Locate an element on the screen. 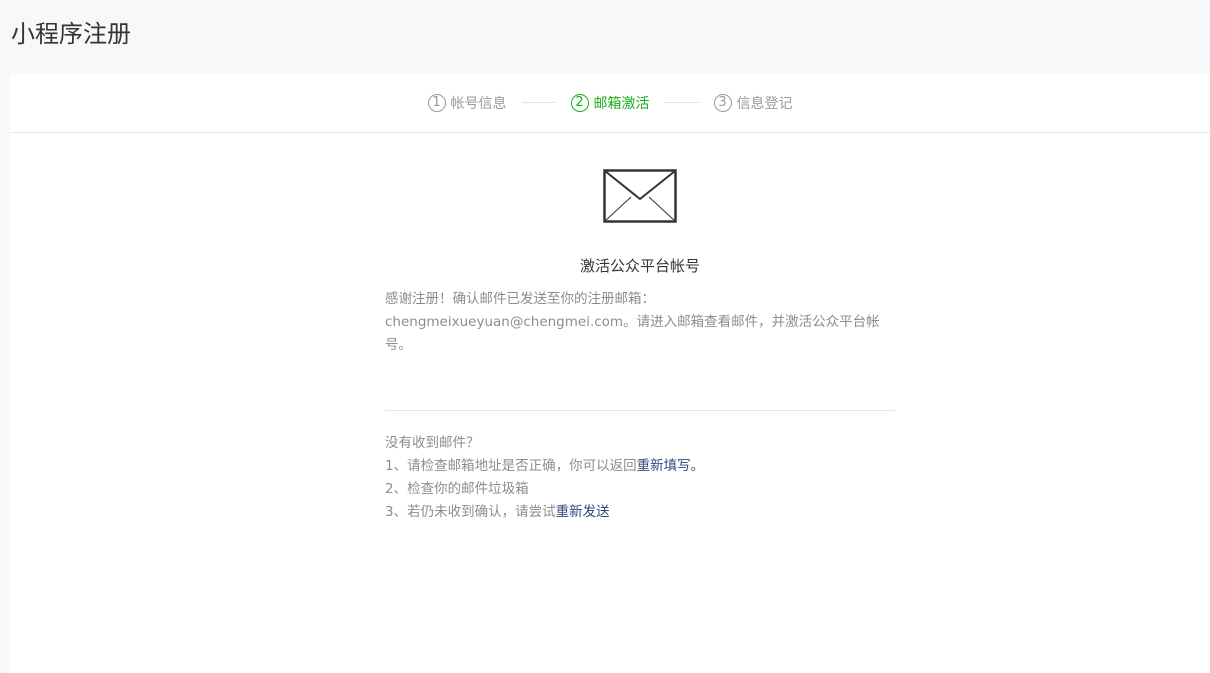 The height and width of the screenshot is (673, 1210). help-item-1: 1、请检查邮箱地址是否正确，你可以返回重新填写。 is located at coordinates (544, 466).